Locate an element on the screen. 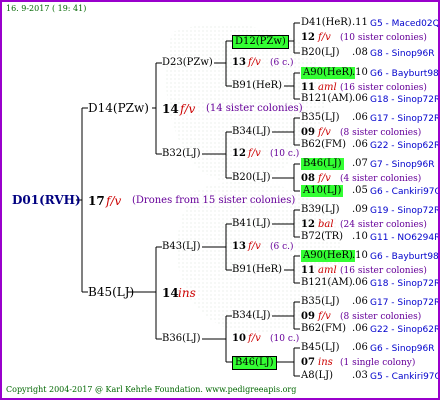  b45-count: 14 is located at coordinates (170, 293).